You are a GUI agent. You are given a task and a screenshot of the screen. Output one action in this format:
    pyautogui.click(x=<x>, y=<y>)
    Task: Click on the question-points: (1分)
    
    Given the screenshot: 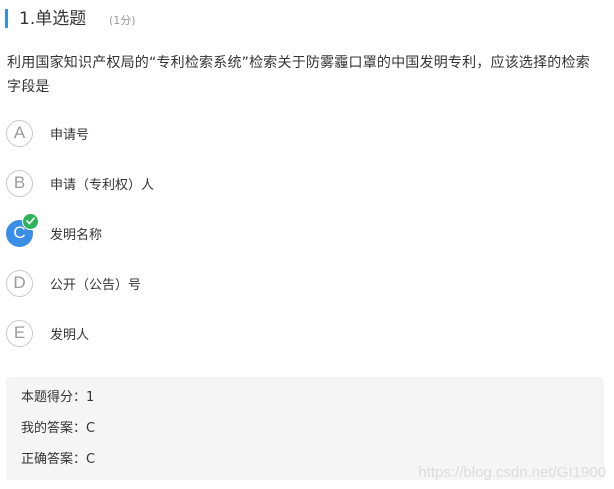 What is the action you would take?
    pyautogui.click(x=122, y=20)
    